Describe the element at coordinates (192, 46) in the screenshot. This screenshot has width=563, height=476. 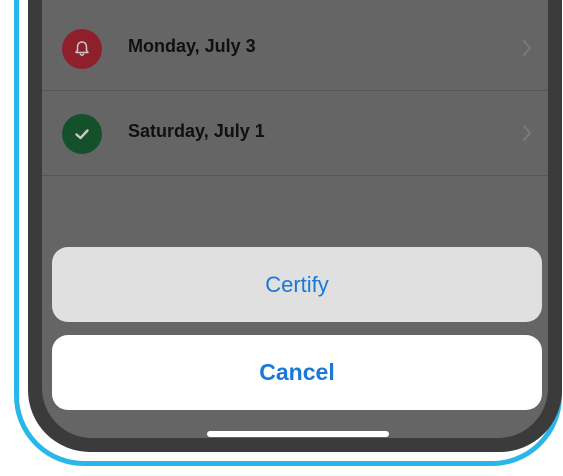
I see `list-item-label: Monday, July 3` at that location.